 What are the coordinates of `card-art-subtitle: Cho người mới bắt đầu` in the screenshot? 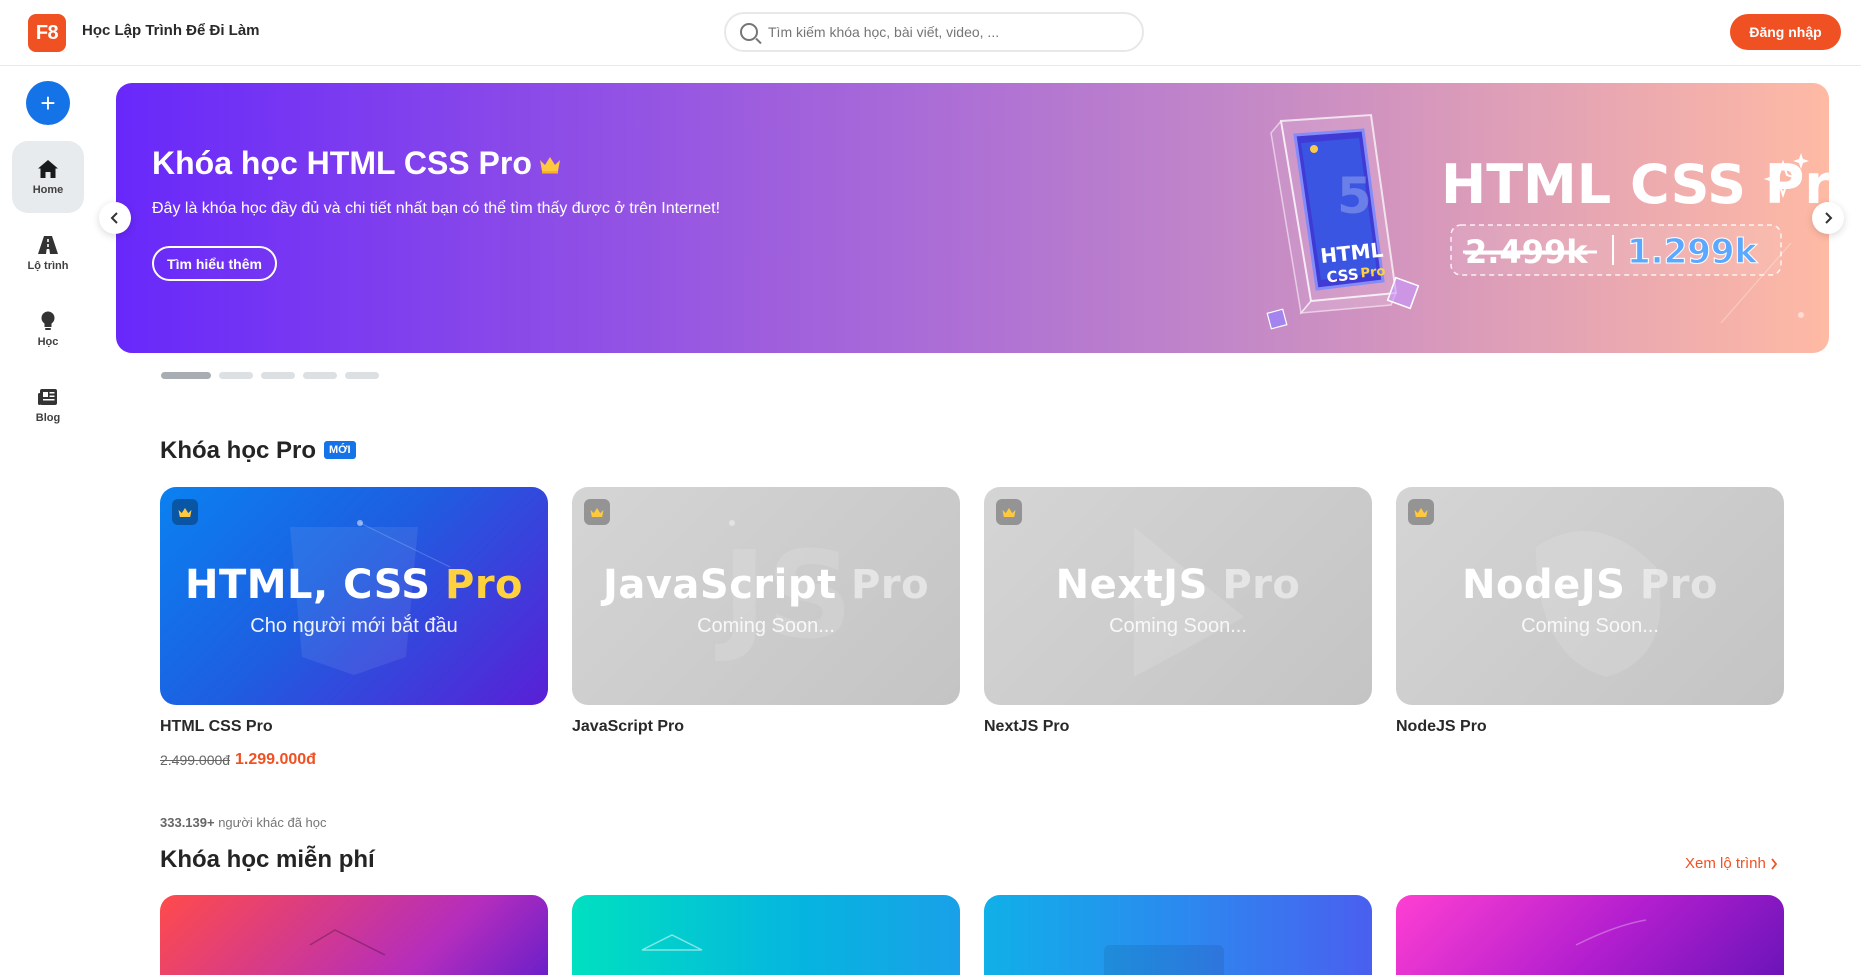 It's located at (354, 626).